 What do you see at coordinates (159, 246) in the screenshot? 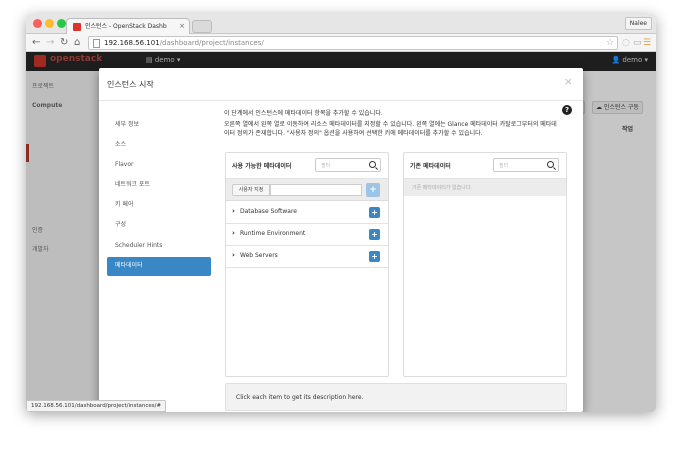
I see `step-scheduler-hints: Scheduler Hints` at bounding box center [159, 246].